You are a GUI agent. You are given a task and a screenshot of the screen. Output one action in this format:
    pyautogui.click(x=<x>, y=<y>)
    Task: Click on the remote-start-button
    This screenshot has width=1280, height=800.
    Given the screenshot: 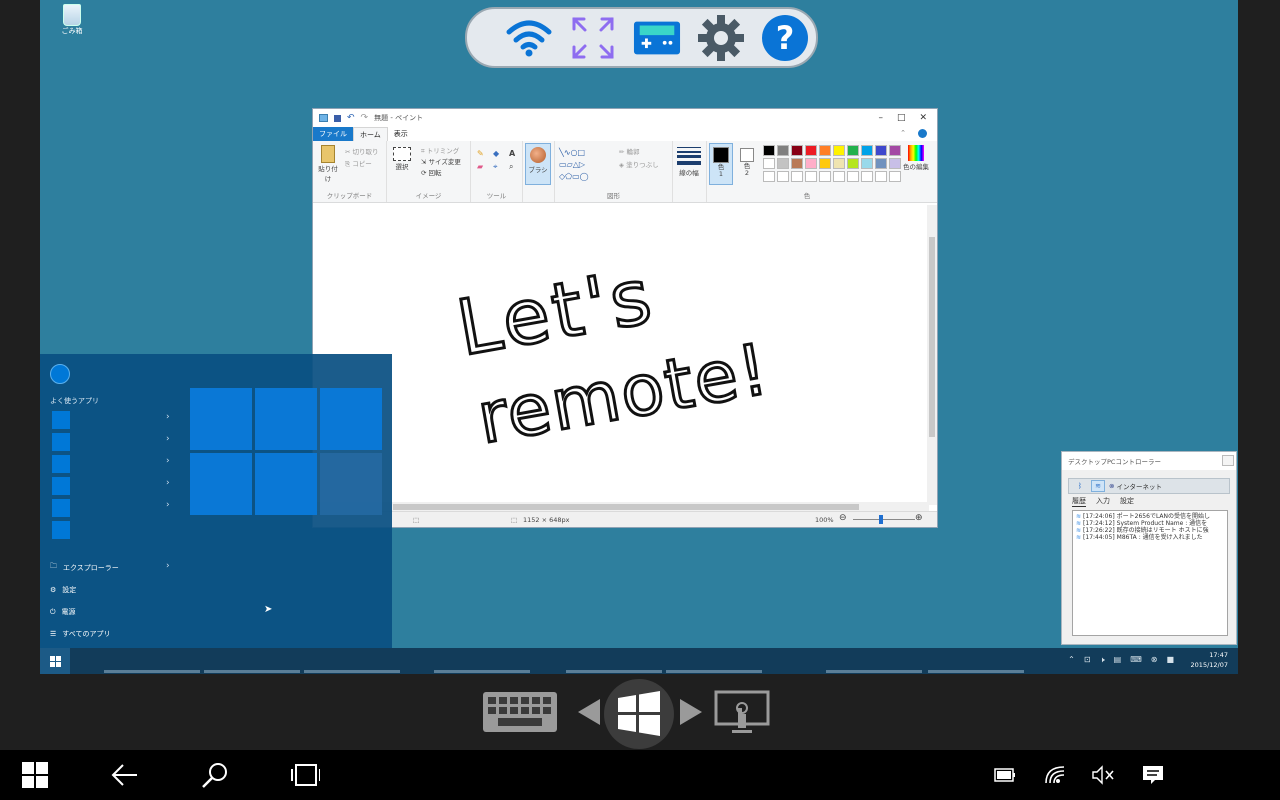 What is the action you would take?
    pyautogui.click(x=55, y=661)
    